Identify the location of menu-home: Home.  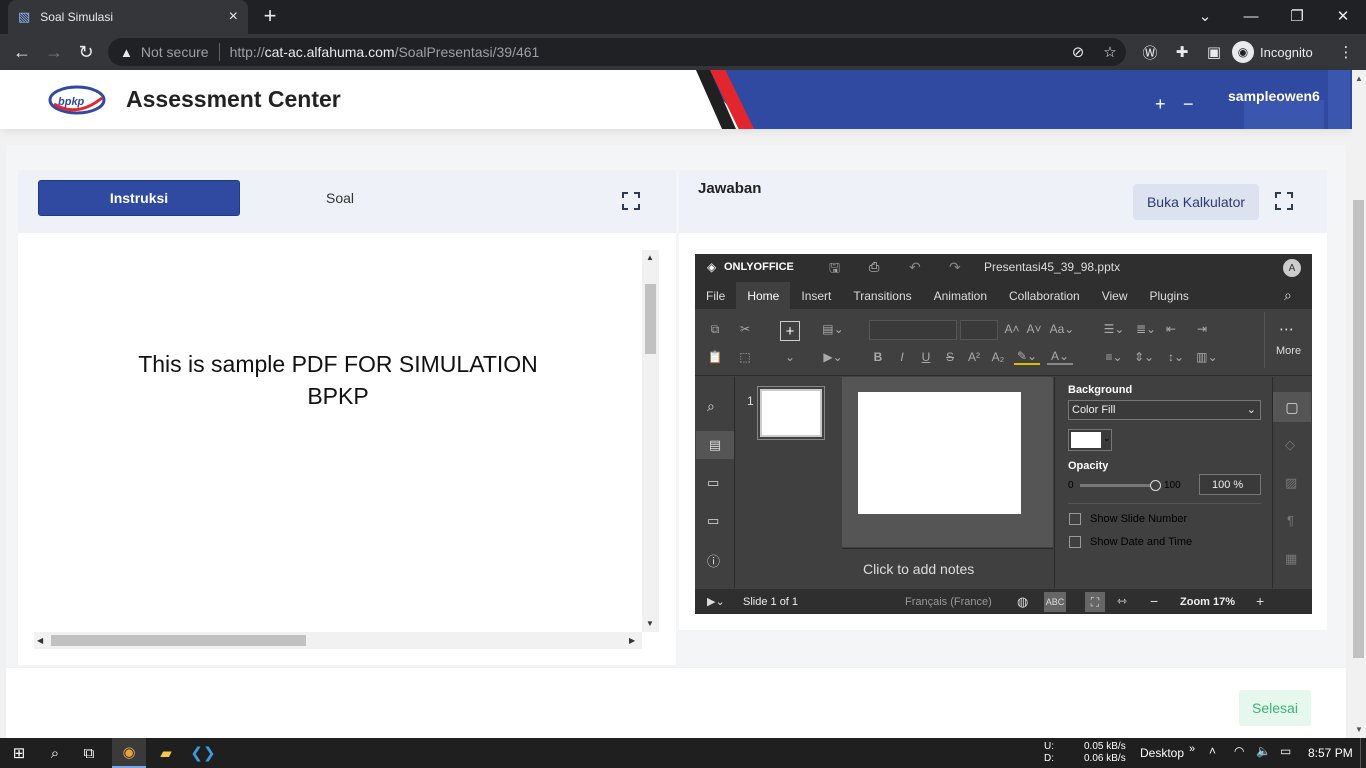
(763, 295).